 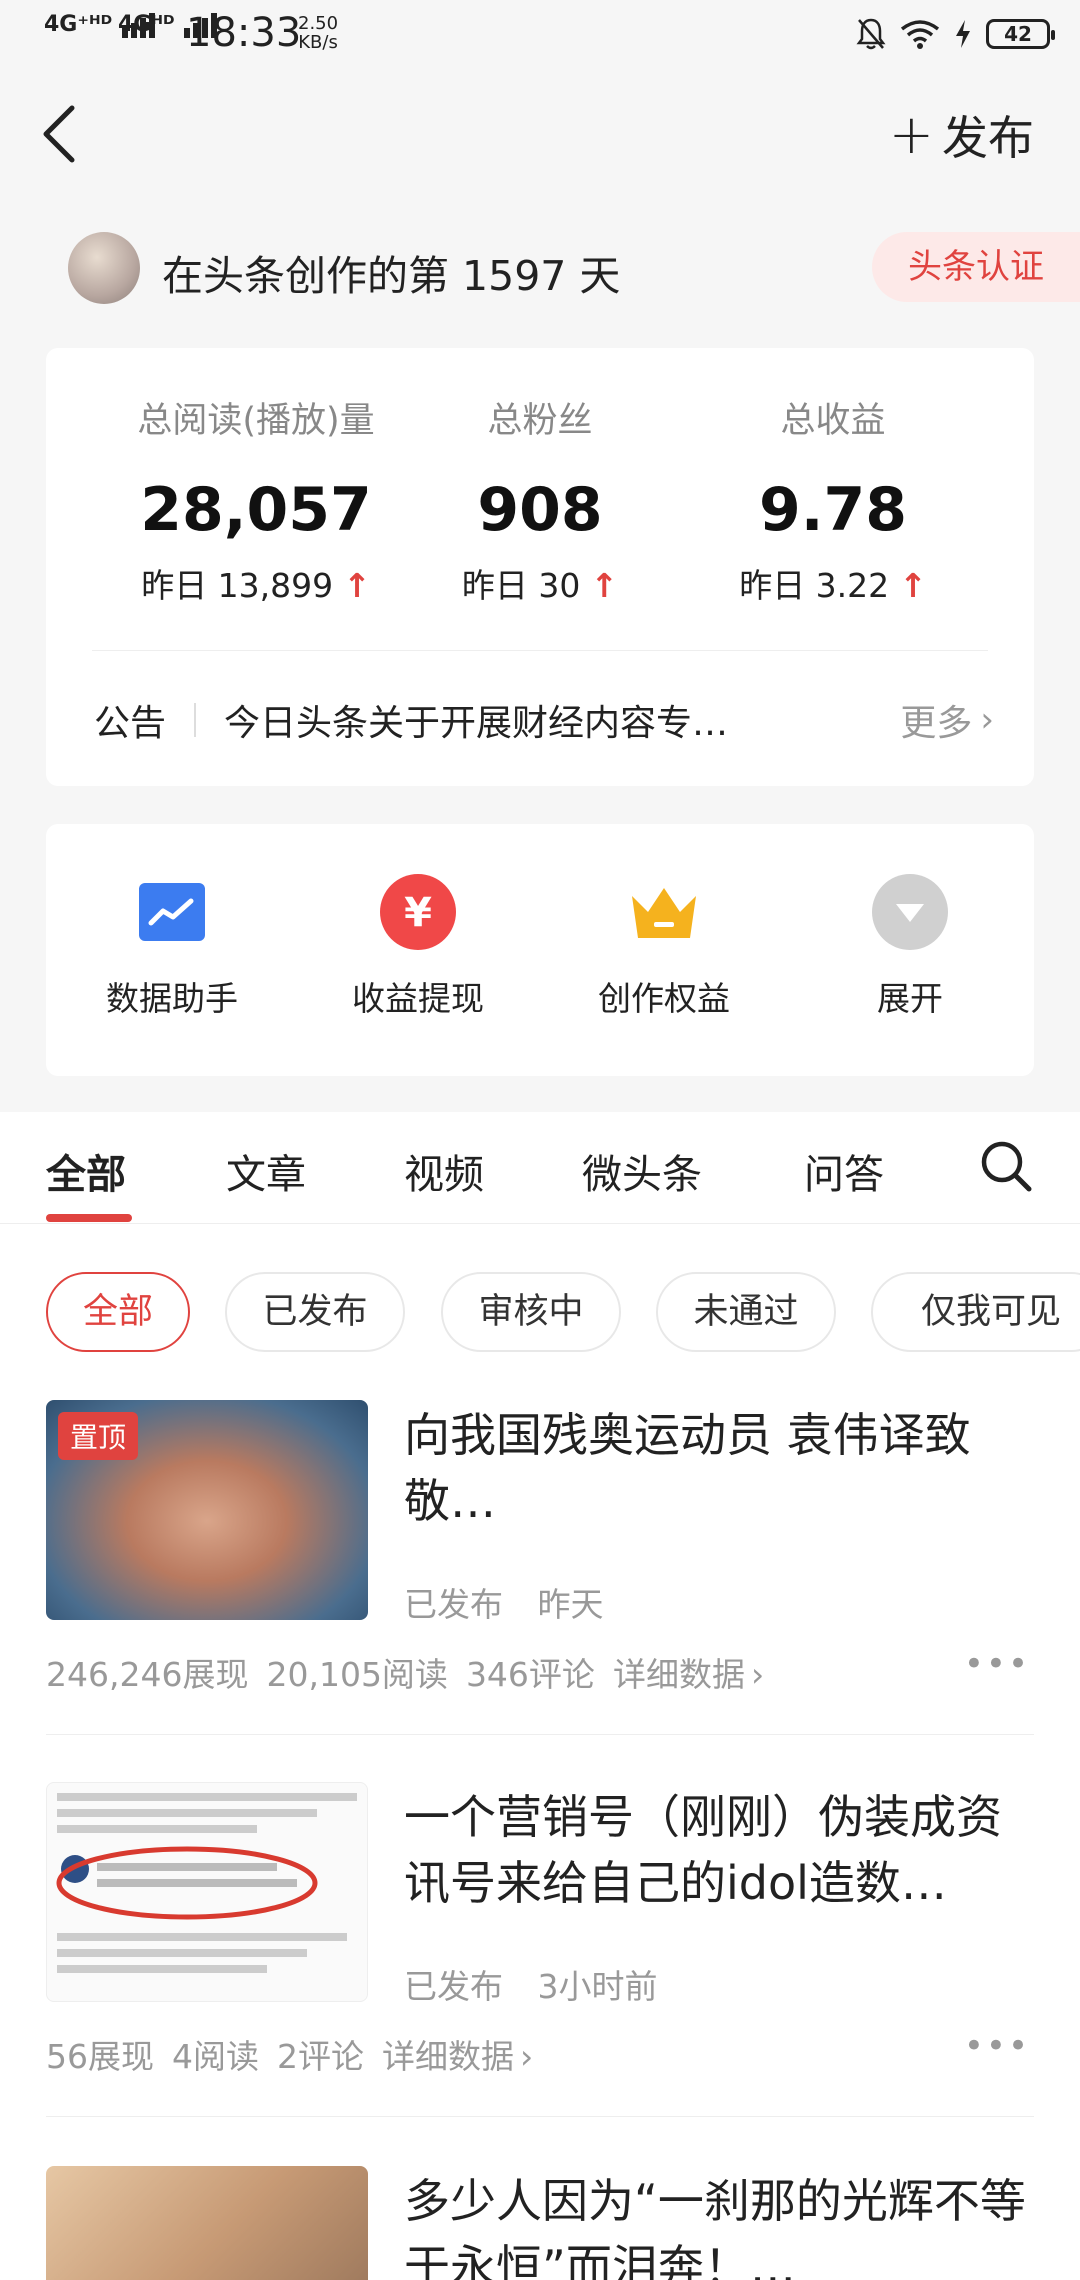 I want to click on stat-label: 总粉丝, so click(x=540, y=421).